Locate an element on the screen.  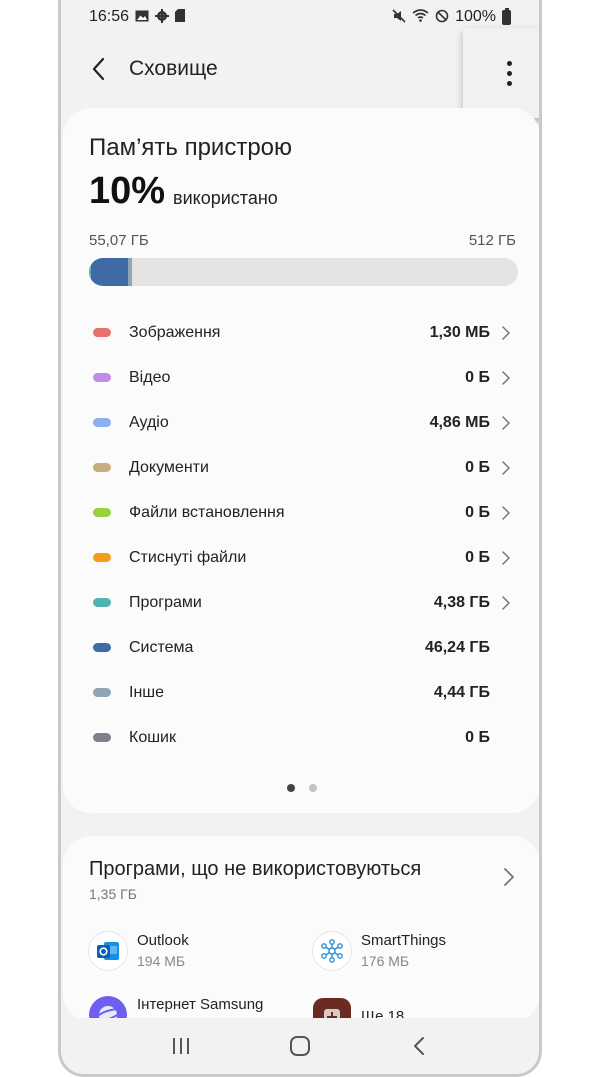
category-row: Програми 4,38 ГБ is located at coordinates (301, 602).